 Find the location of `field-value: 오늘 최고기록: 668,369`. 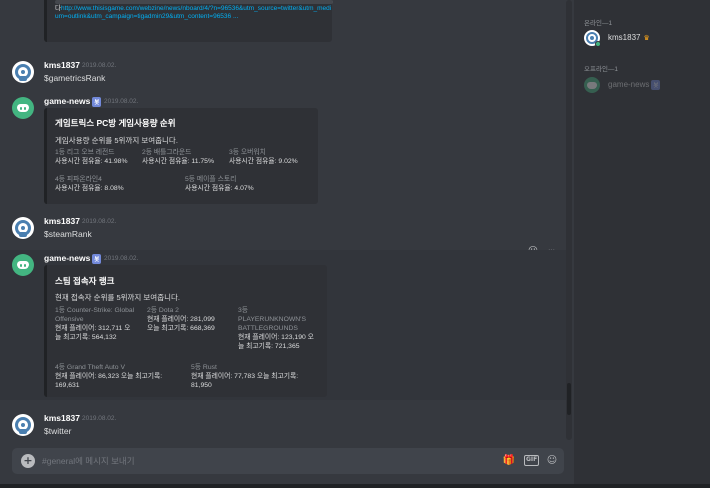

field-value: 오늘 최고기록: 668,369 is located at coordinates (181, 328).